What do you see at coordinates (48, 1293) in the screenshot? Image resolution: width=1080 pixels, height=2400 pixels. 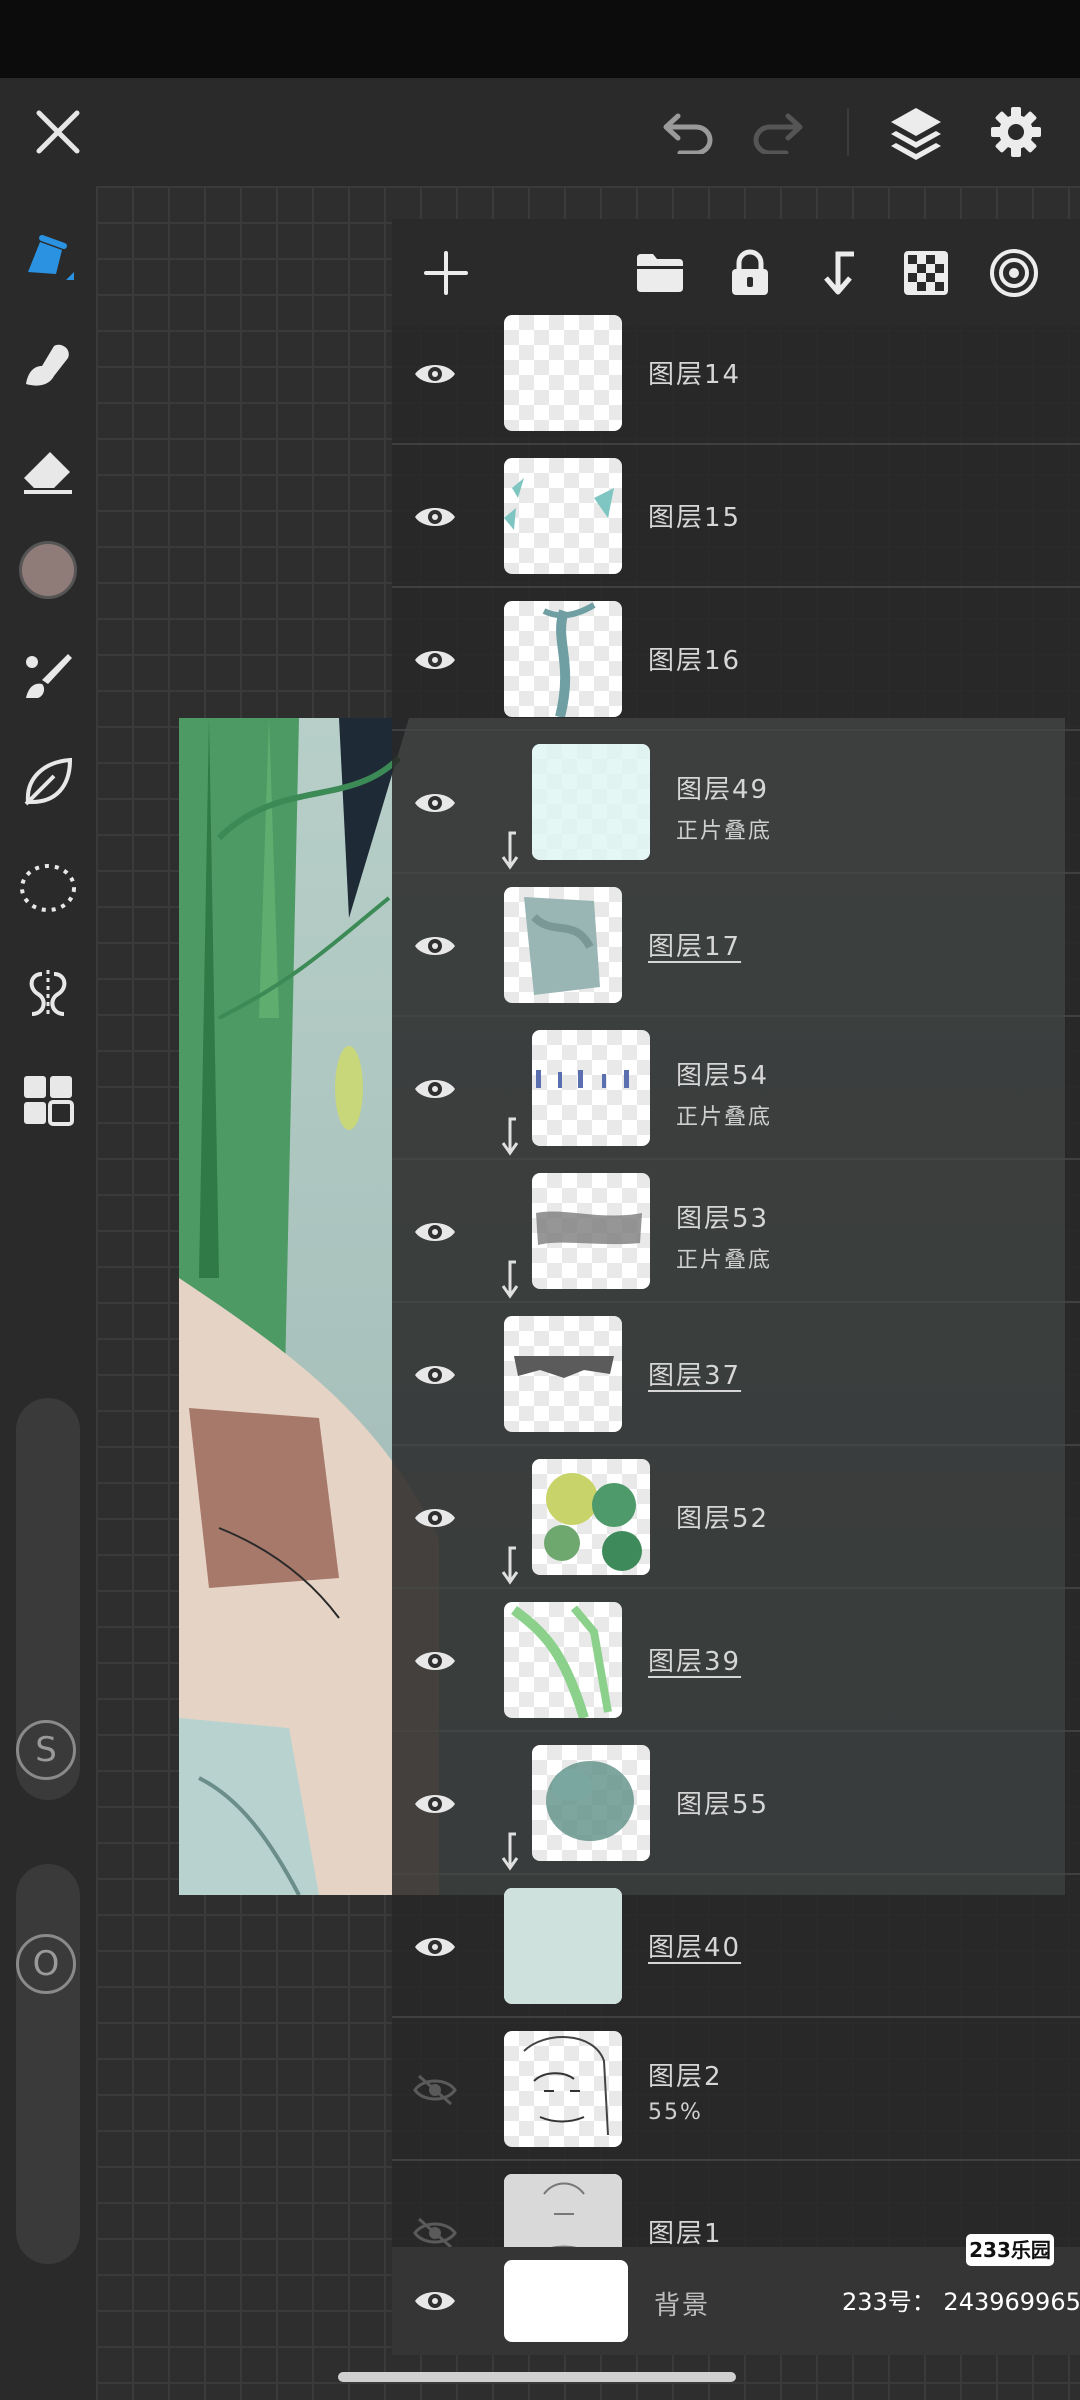 I see `left-toolbar: S O` at bounding box center [48, 1293].